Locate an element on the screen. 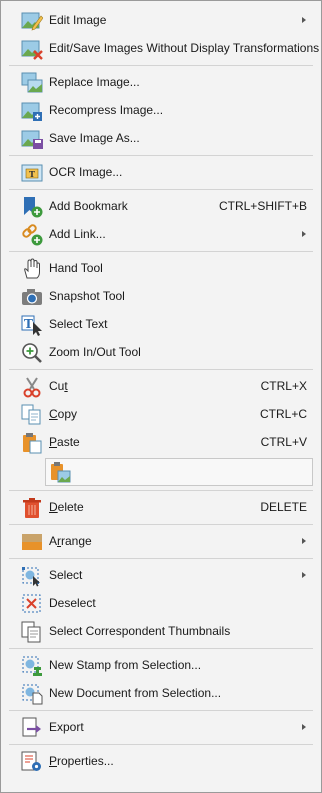 The image size is (322, 793). menu-item-label: Edit Image is located at coordinates (78, 20).